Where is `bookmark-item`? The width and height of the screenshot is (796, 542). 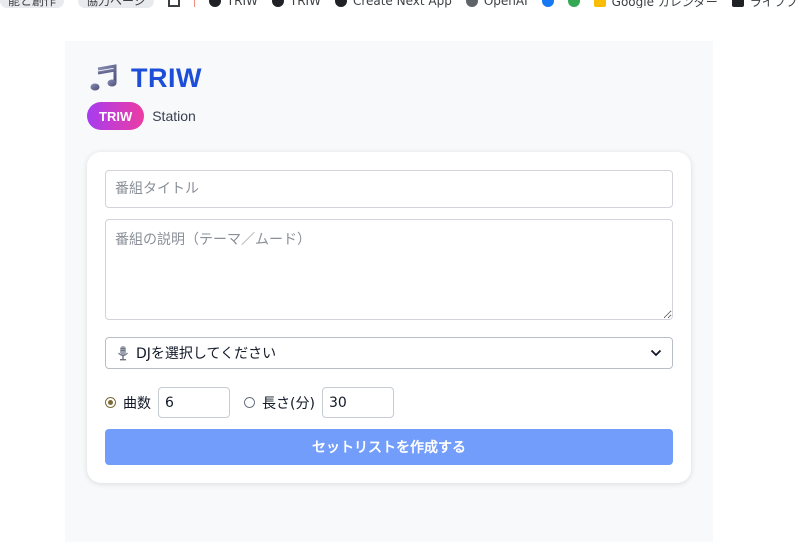 bookmark-item is located at coordinates (573, 3).